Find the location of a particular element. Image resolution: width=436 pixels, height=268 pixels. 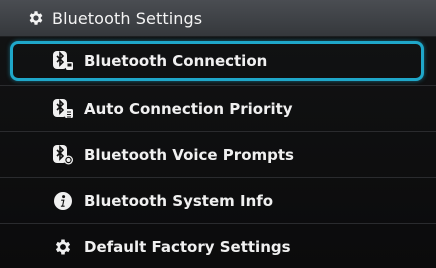

menu-item-label: Bluetooth Voice Prompts is located at coordinates (189, 154).